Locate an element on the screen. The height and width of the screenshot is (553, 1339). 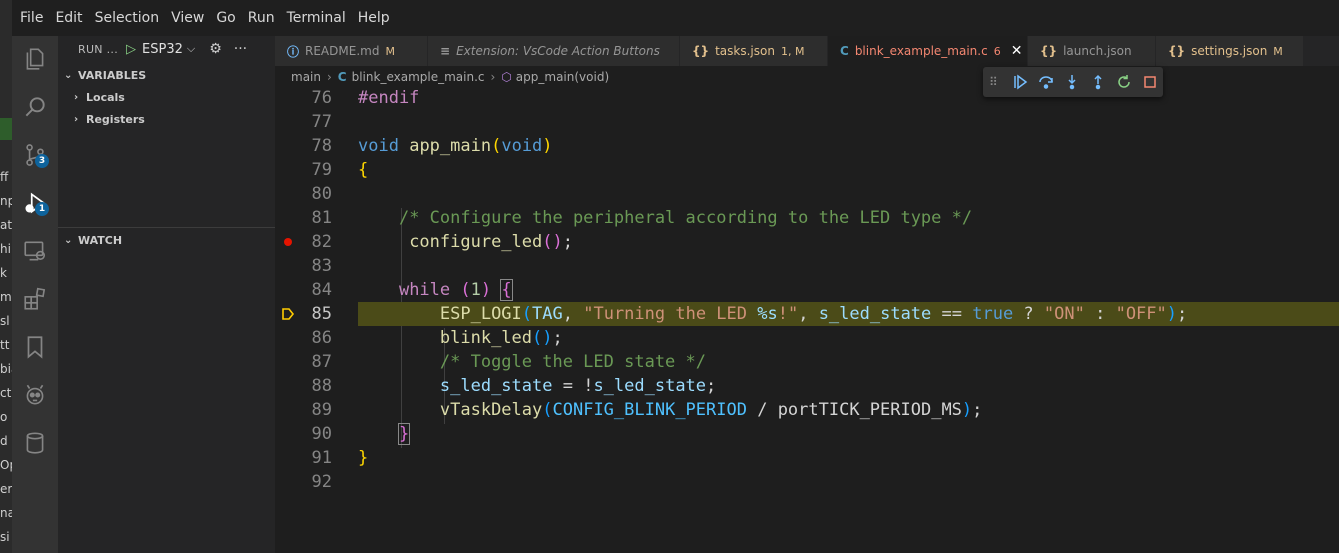
tab-label: launch.json is located at coordinates (1097, 51).